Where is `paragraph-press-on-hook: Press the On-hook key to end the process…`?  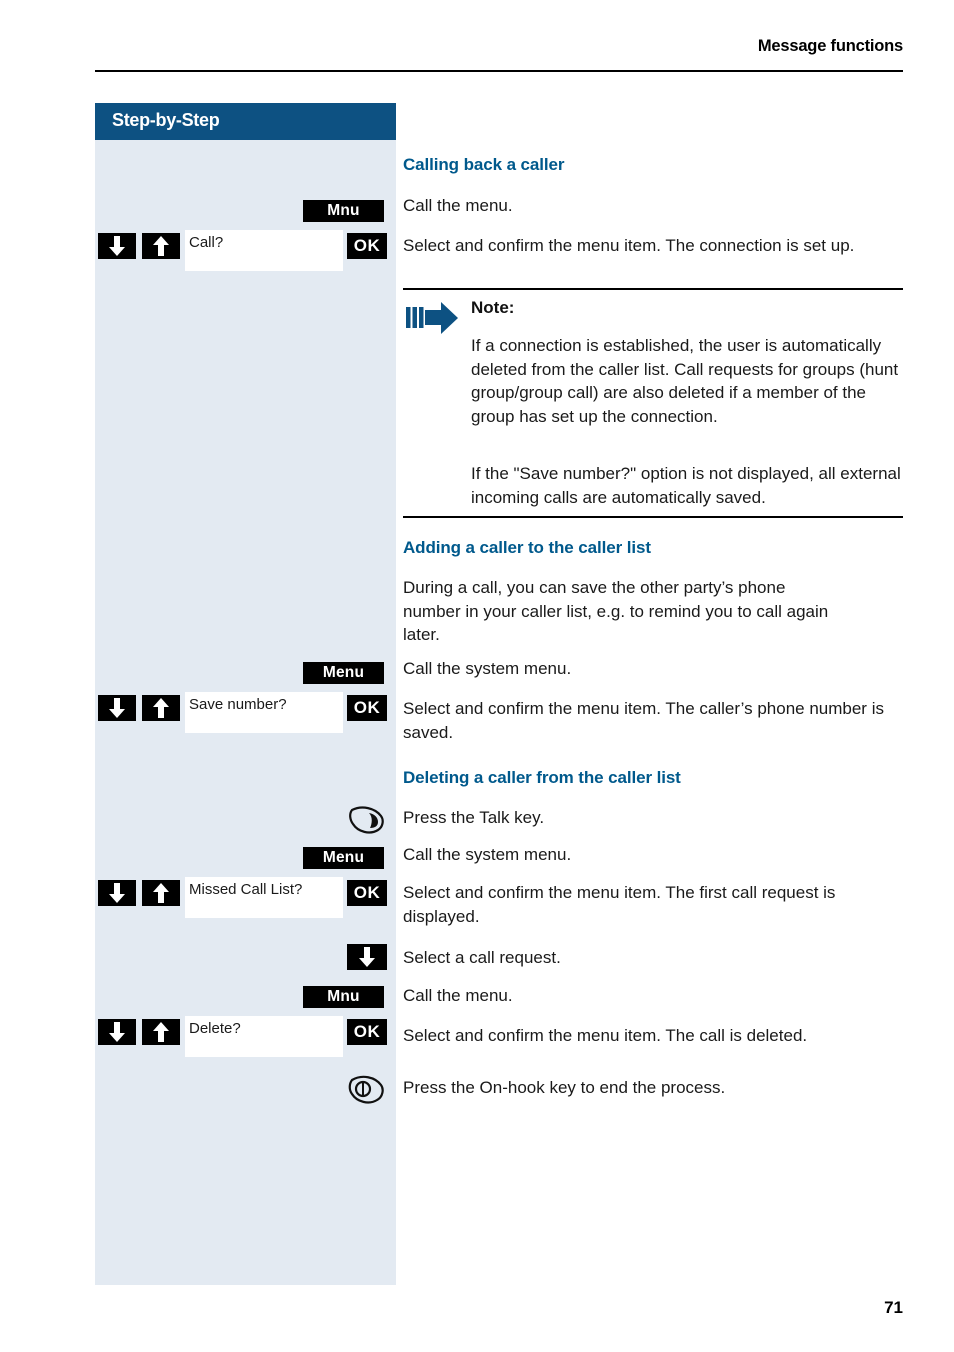
paragraph-press-on-hook: Press the On-hook key to end the process… is located at coordinates (564, 1087).